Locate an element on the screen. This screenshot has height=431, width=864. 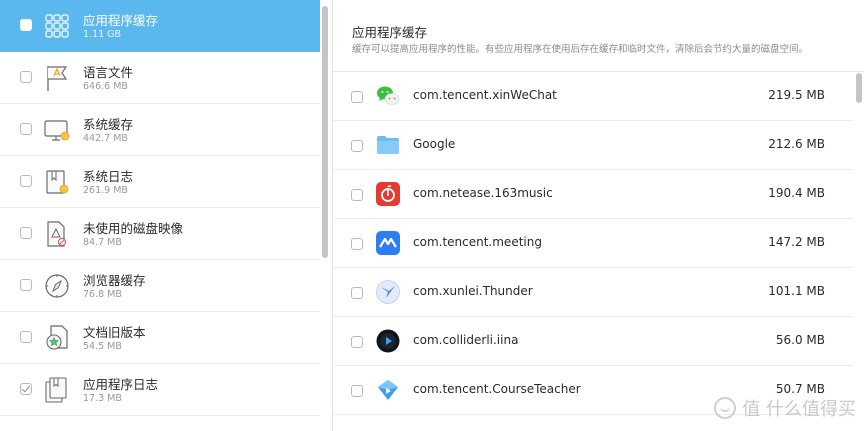
folder-icon is located at coordinates (388, 145).